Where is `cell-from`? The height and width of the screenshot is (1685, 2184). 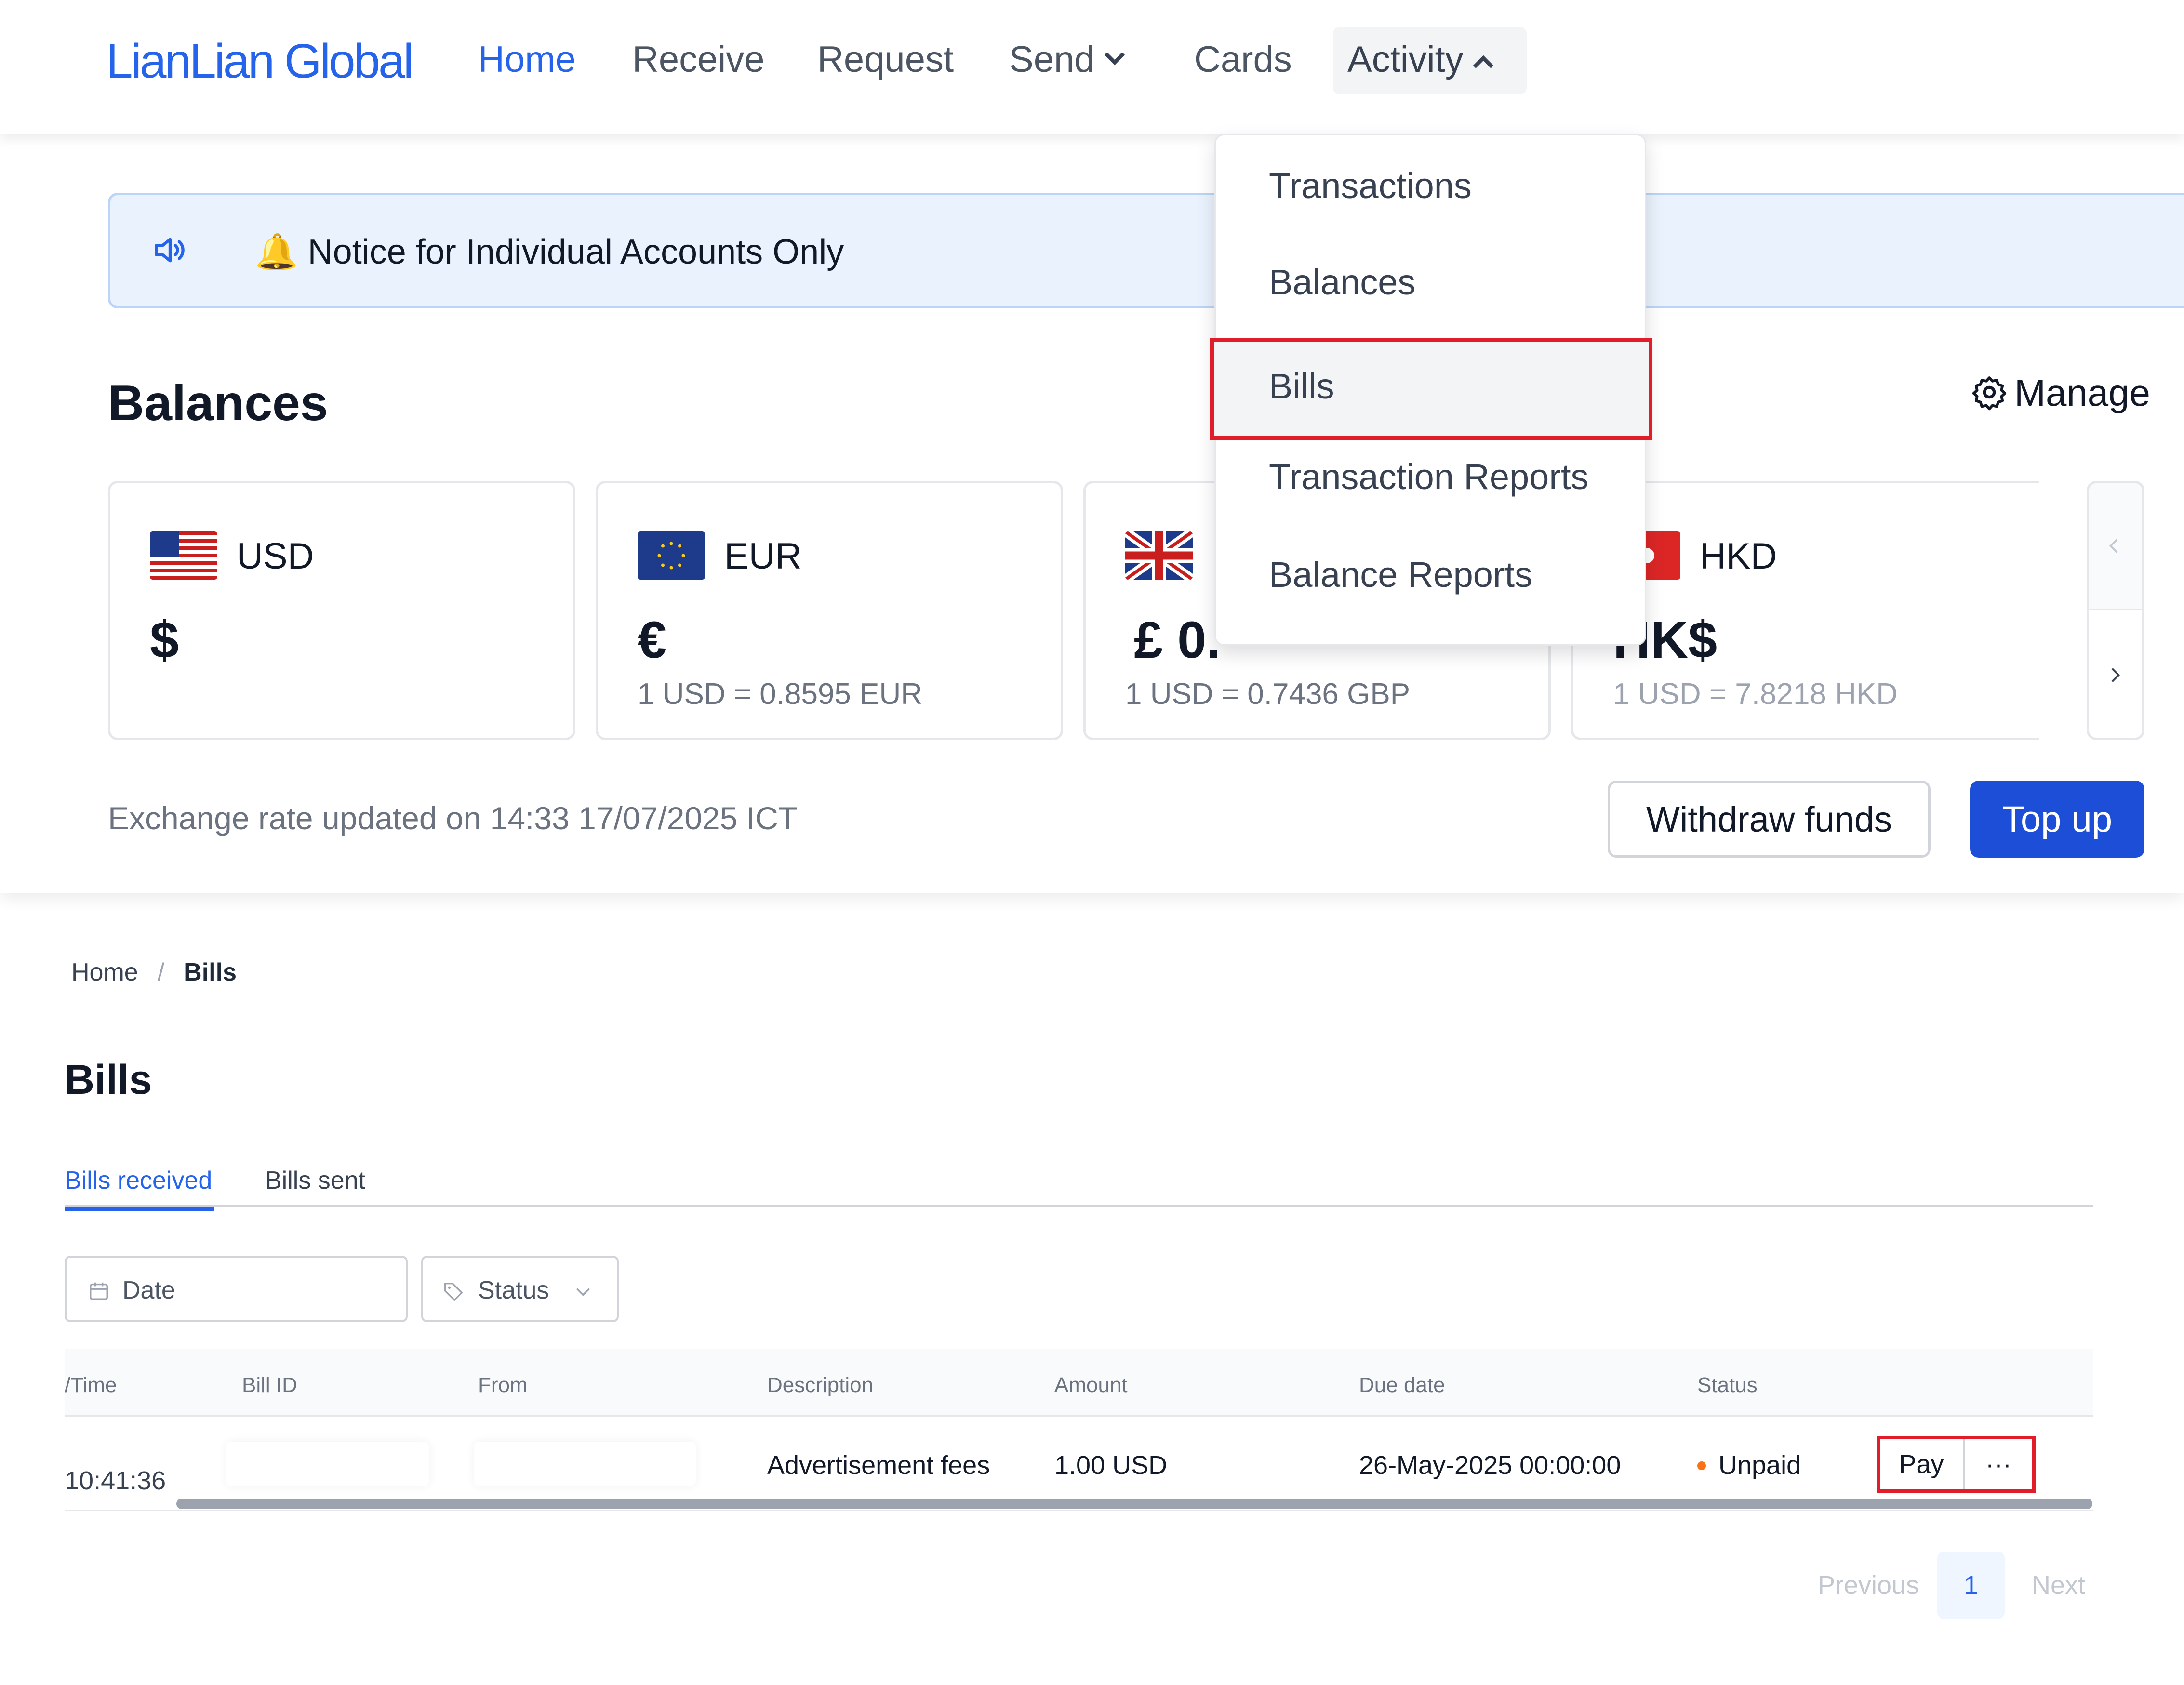 cell-from is located at coordinates (585, 1464).